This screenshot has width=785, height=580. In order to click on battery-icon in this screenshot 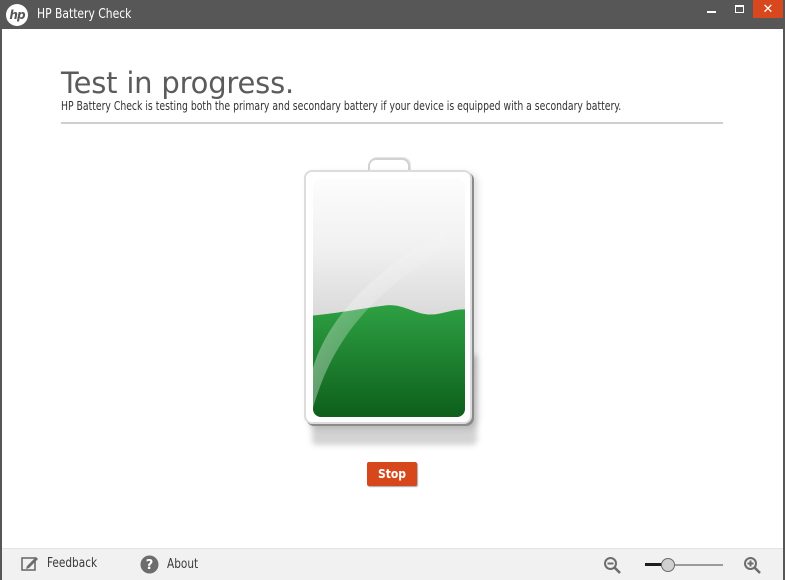, I will do `click(392, 307)`.